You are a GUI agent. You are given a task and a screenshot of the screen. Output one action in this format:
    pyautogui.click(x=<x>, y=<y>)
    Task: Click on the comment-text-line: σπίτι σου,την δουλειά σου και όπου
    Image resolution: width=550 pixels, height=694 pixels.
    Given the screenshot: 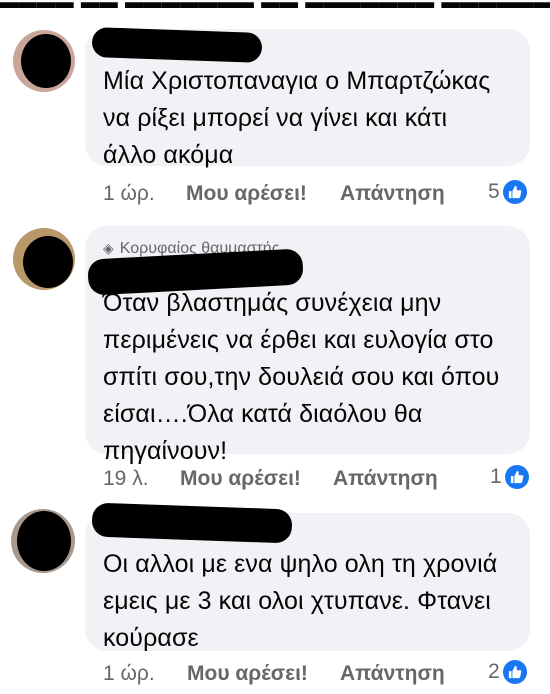 What is the action you would take?
    pyautogui.click(x=301, y=377)
    